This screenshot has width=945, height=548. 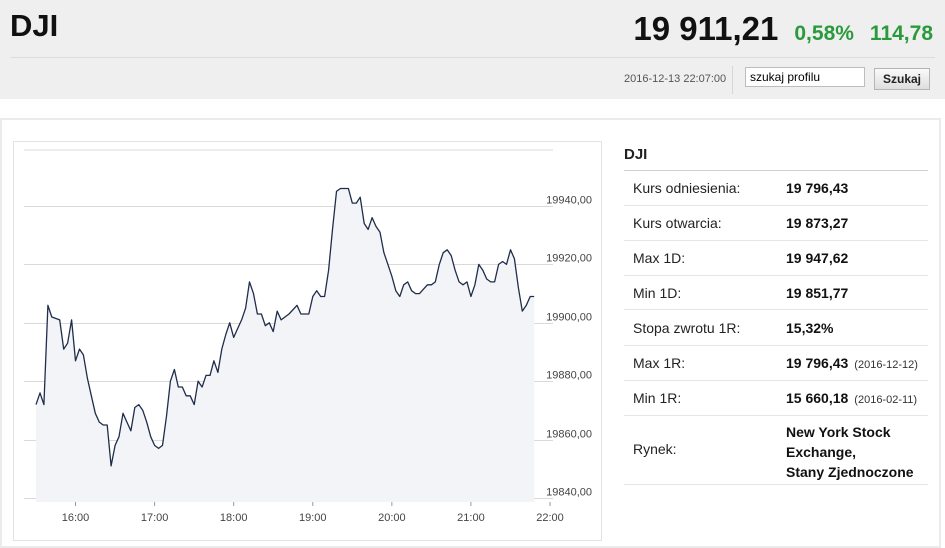 I want to click on info-label: Max 1D:, so click(x=659, y=258).